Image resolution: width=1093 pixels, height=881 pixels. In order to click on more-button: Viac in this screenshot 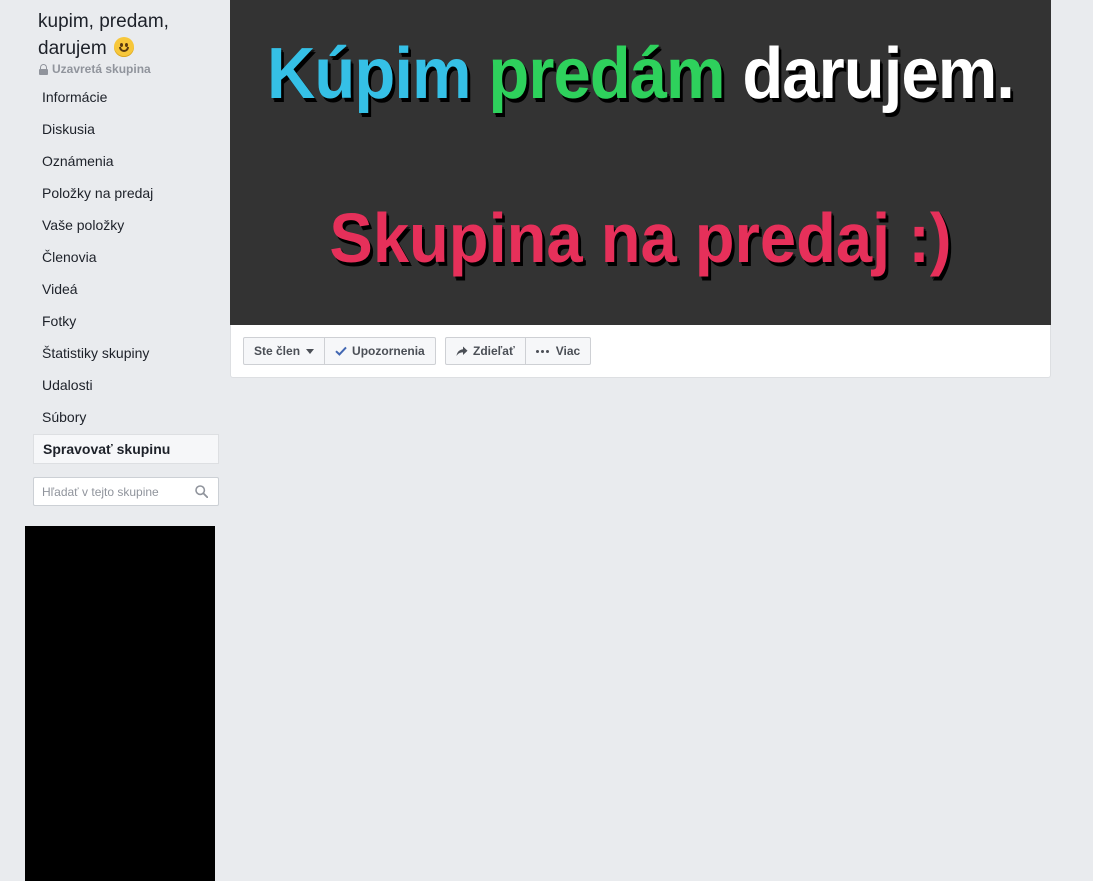, I will do `click(558, 351)`.